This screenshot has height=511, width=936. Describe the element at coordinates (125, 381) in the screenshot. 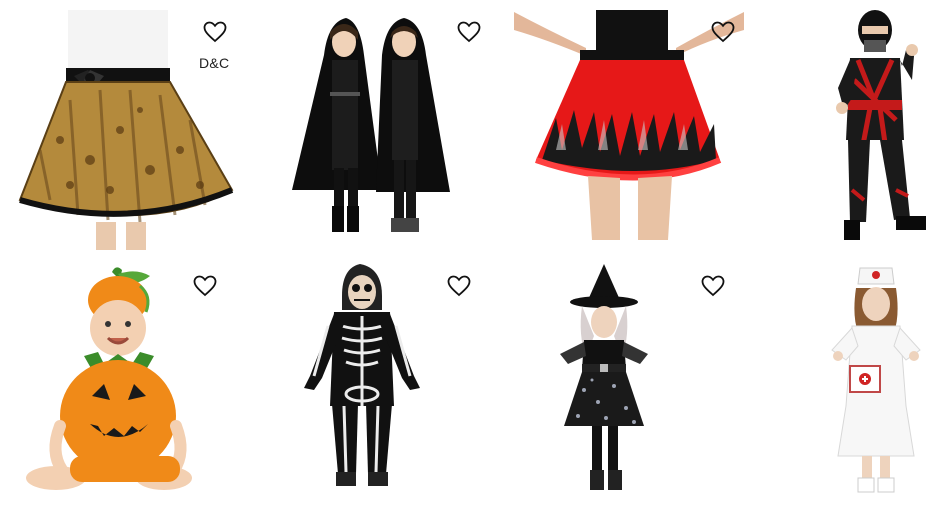

I see `product-card-baby-pumpkin` at that location.